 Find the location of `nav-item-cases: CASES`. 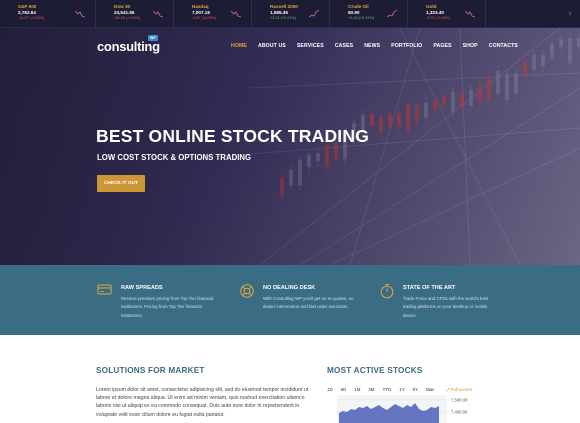

nav-item-cases: CASES is located at coordinates (344, 46).